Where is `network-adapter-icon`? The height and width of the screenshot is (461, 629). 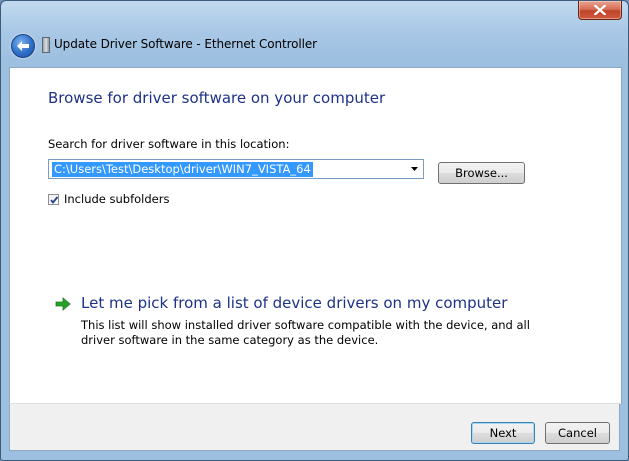 network-adapter-icon is located at coordinates (46, 45).